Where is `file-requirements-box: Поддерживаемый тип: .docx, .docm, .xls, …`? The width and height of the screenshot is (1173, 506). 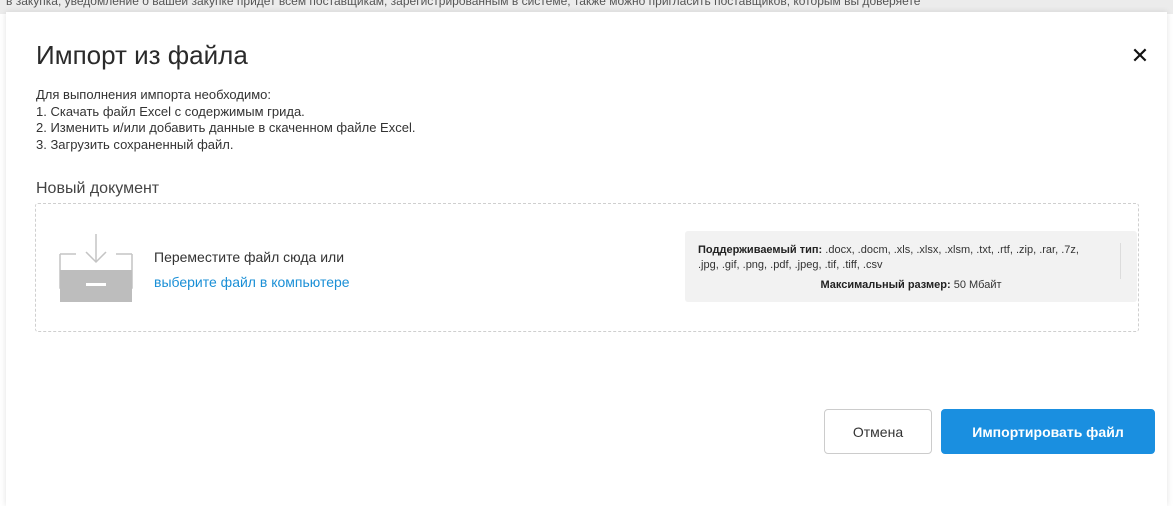 file-requirements-box: Поддерживаемый тип: .docx, .docm, .xls, … is located at coordinates (911, 266).